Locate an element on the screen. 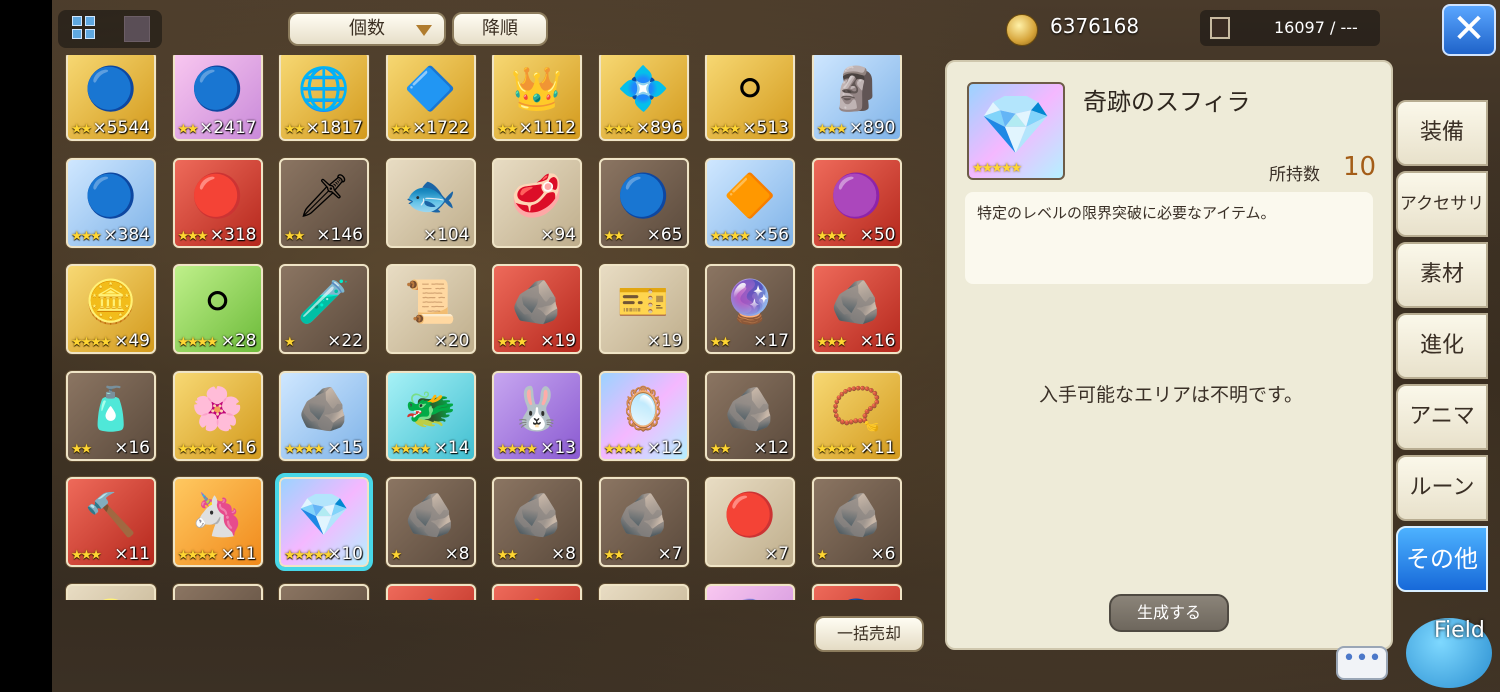  item-art-icon: 🔨 is located at coordinates (111, 515).